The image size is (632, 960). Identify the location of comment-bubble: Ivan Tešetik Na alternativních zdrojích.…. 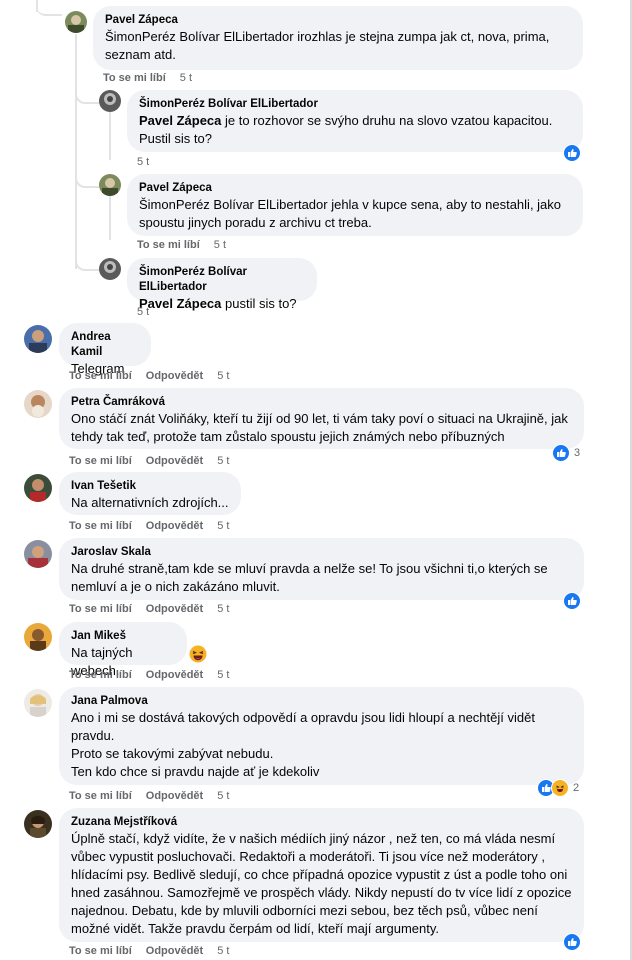
(150, 493).